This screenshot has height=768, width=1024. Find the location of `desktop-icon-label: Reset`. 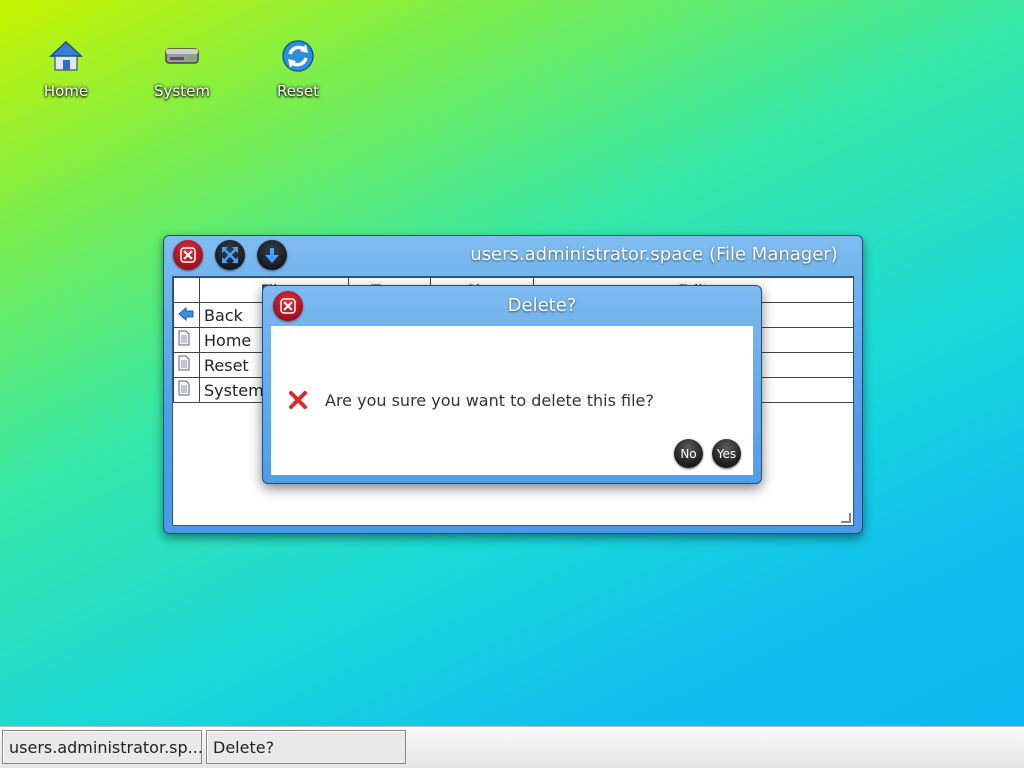

desktop-icon-label: Reset is located at coordinates (298, 91).